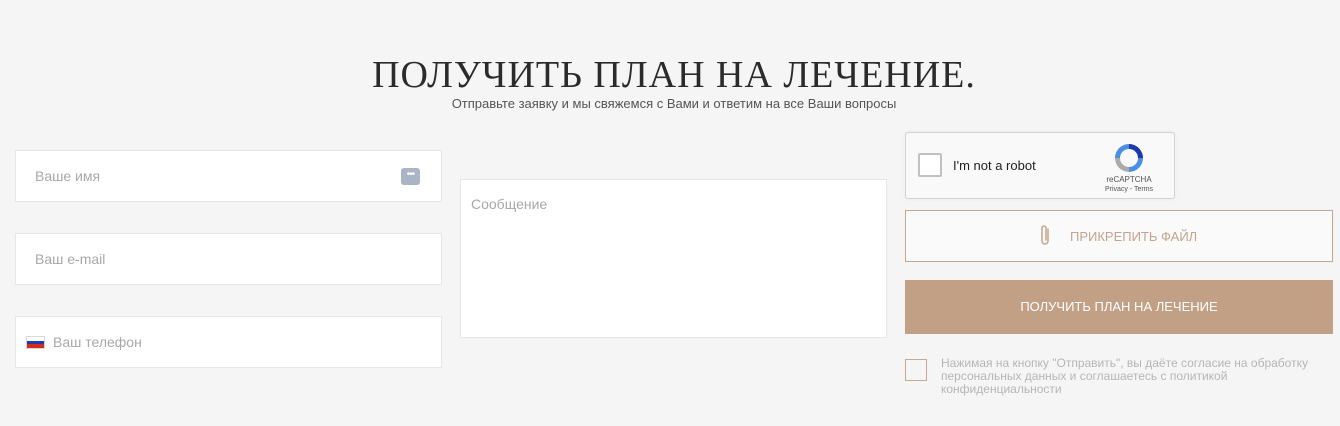 The image size is (1340, 426). Describe the element at coordinates (509, 204) in the screenshot. I see `message-placeholder: Сообщение` at that location.